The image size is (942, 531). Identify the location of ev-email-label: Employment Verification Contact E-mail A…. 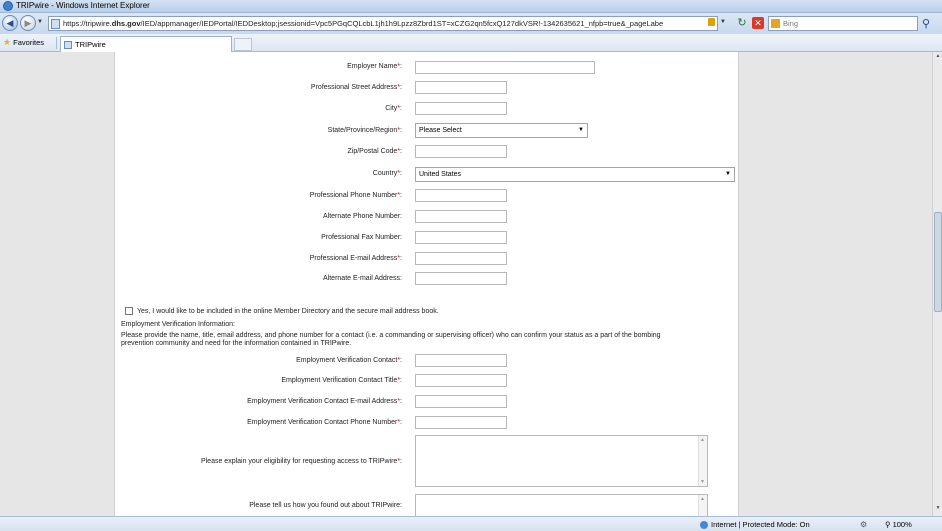
(324, 401).